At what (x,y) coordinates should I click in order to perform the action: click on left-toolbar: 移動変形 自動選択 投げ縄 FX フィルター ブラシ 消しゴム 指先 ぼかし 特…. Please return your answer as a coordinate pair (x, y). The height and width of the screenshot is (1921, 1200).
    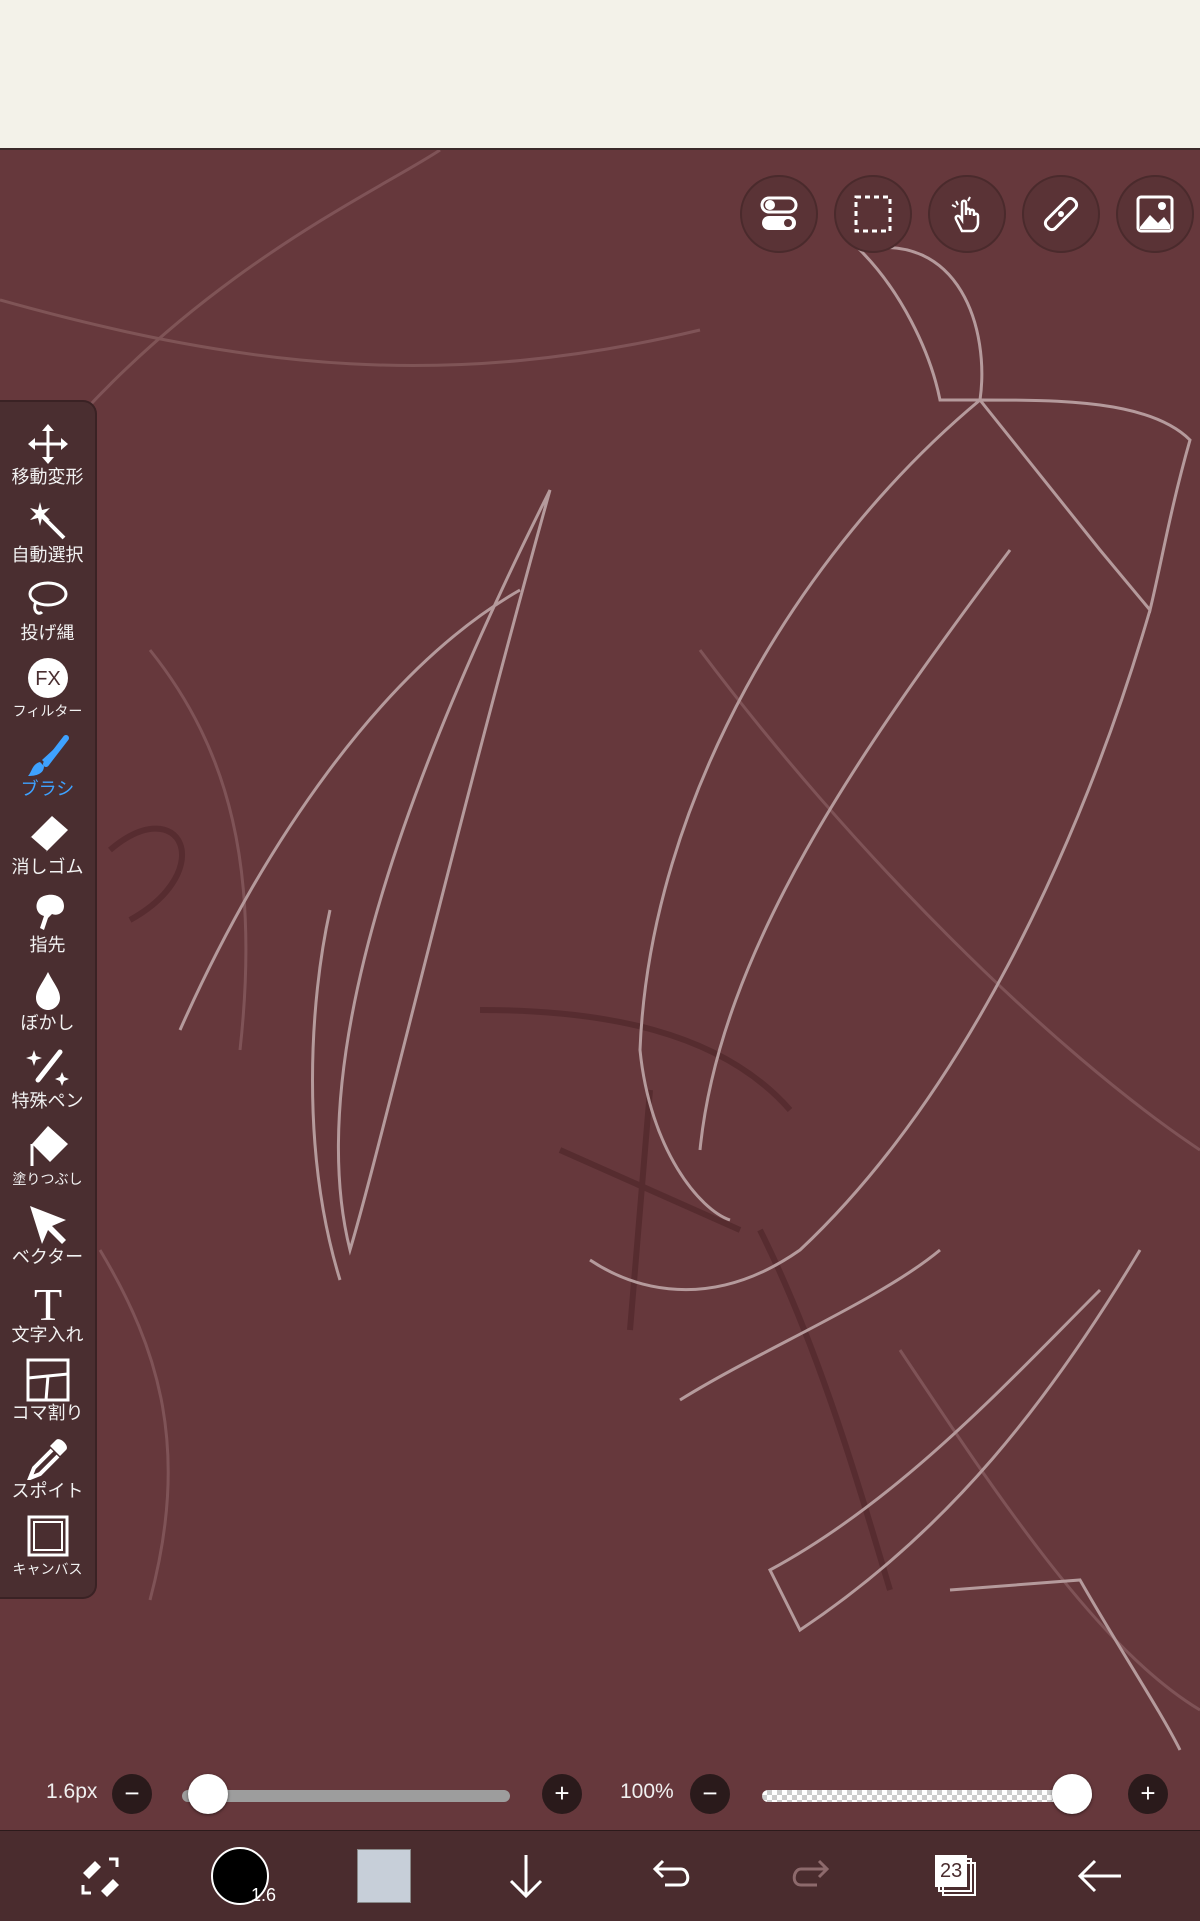
    Looking at the image, I should click on (48, 999).